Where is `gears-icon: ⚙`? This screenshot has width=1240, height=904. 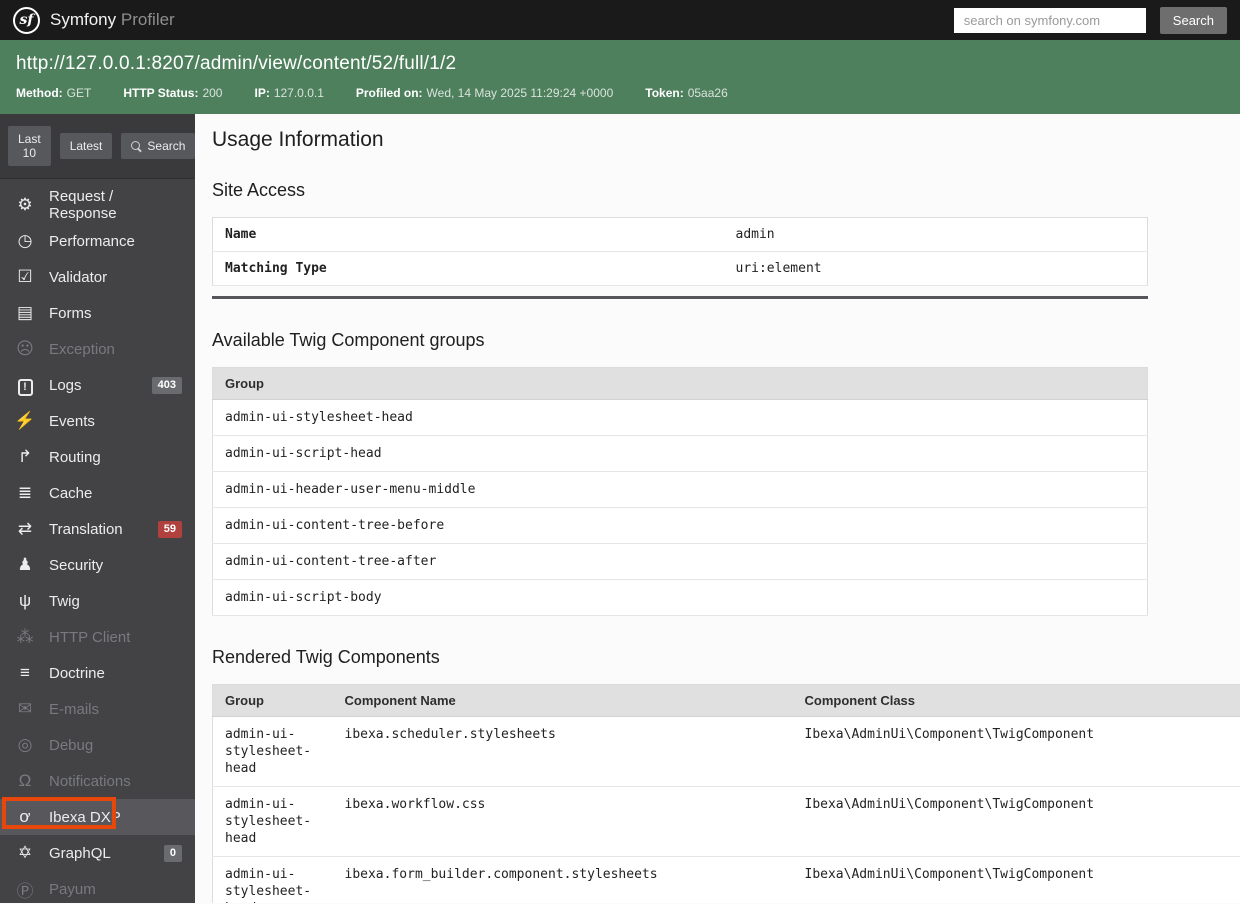 gears-icon: ⚙ is located at coordinates (25, 204).